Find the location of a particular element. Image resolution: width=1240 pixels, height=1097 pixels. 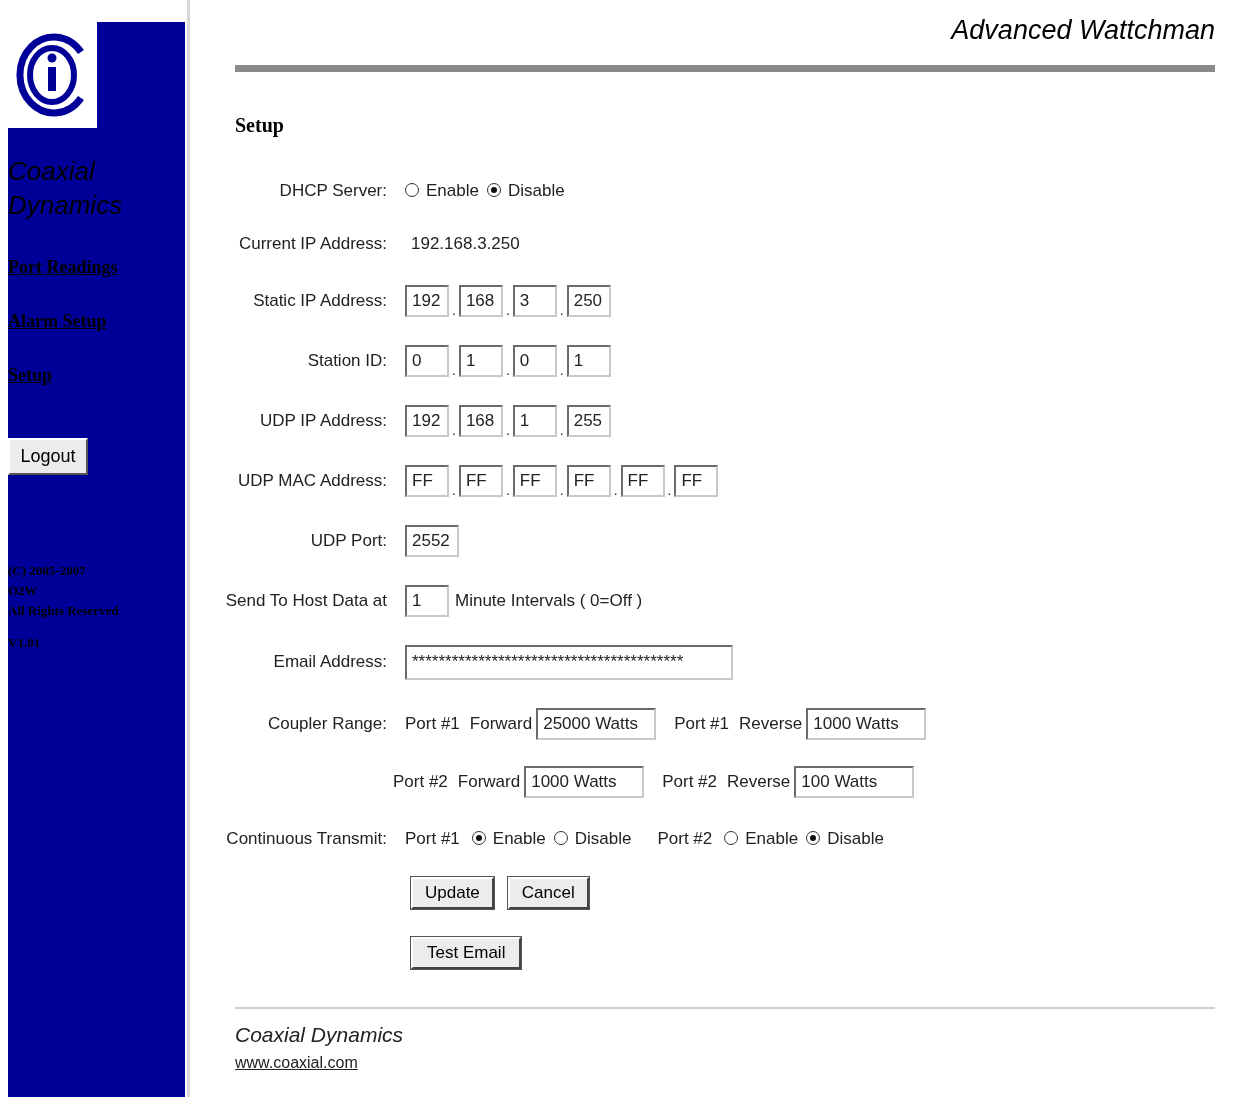

copyright-line: O2W is located at coordinates (23, 591).